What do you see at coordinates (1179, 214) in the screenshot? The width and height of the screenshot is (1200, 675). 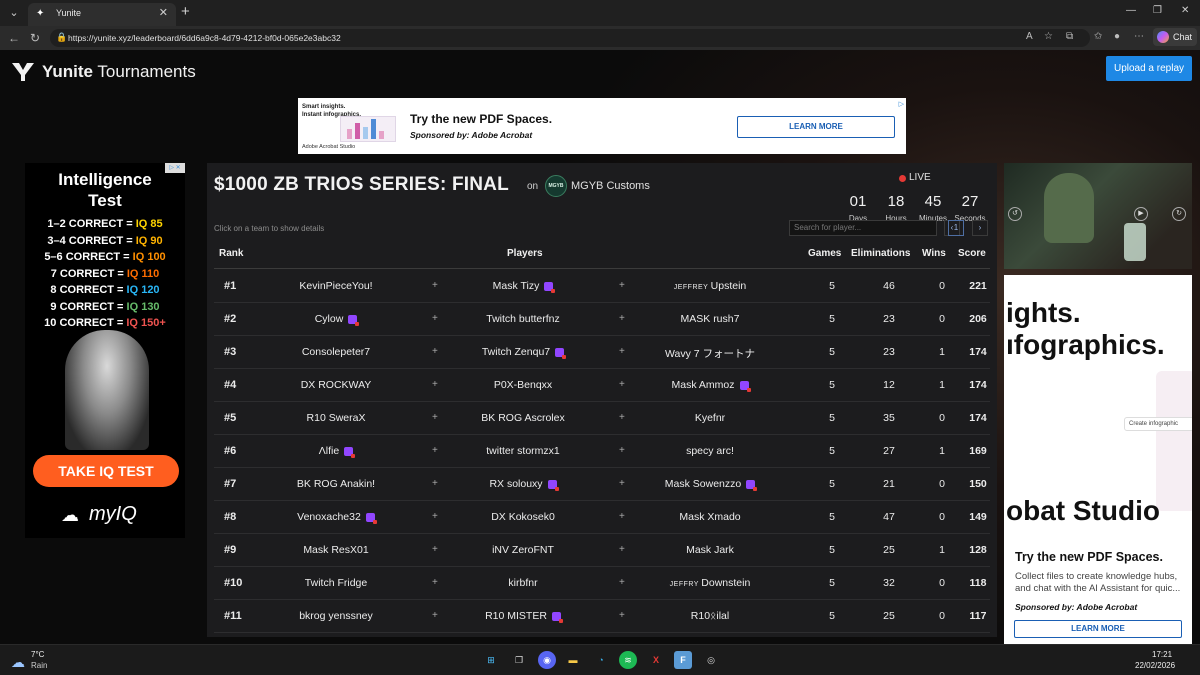 I see `forward-icon: ↻` at bounding box center [1179, 214].